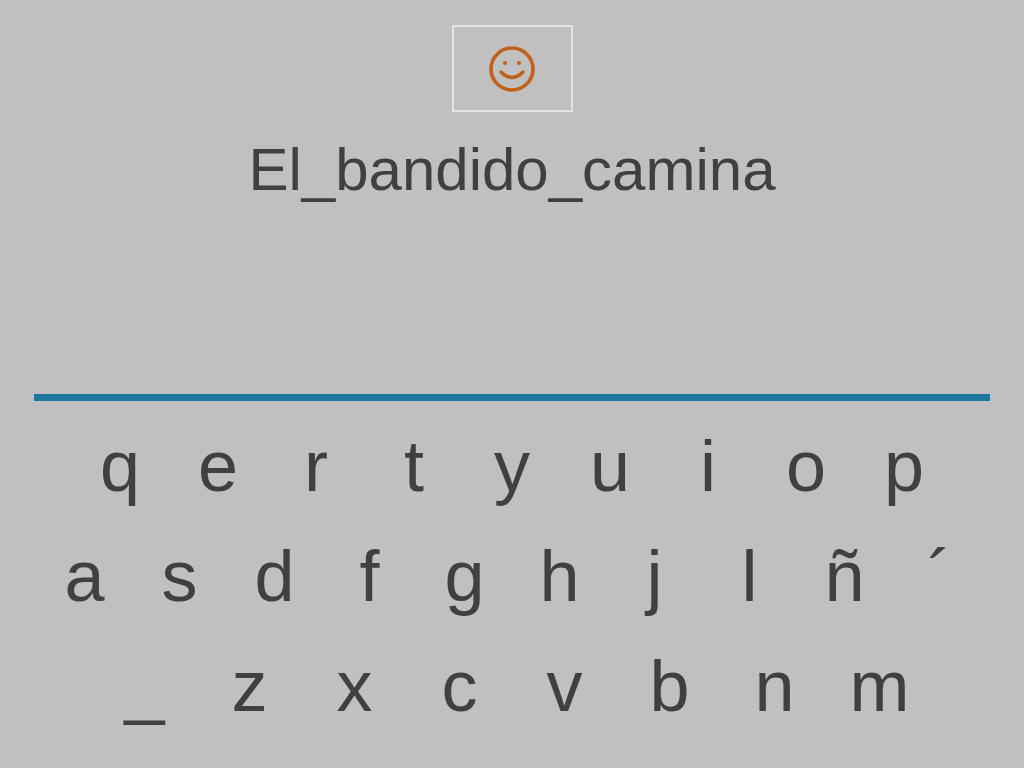 This screenshot has width=1024, height=768. I want to click on key-button: m, so click(879, 686).